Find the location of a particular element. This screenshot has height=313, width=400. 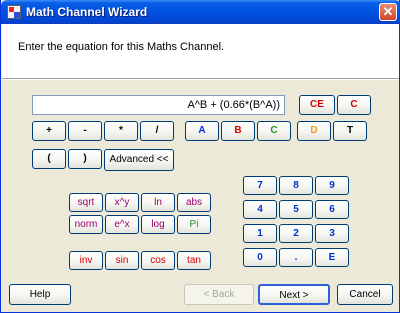

divide-button: / is located at coordinates (157, 131).